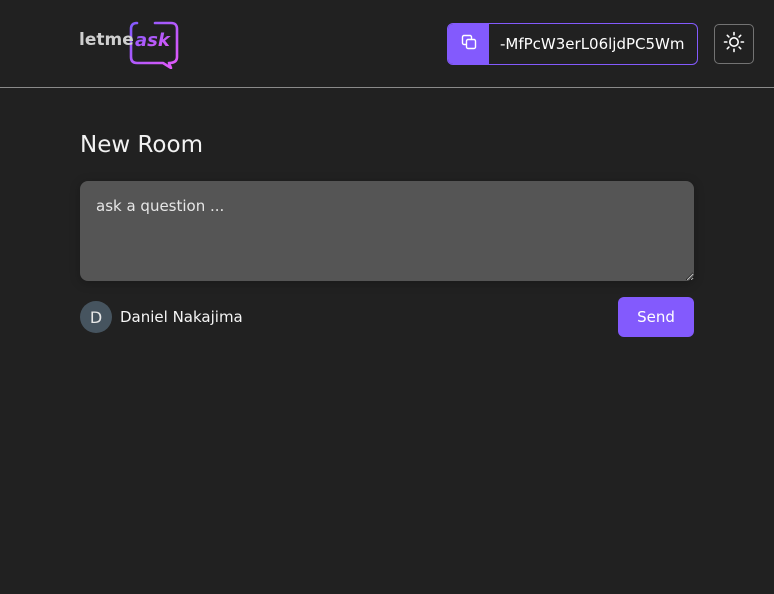  I want to click on theme-toggle-button, so click(734, 44).